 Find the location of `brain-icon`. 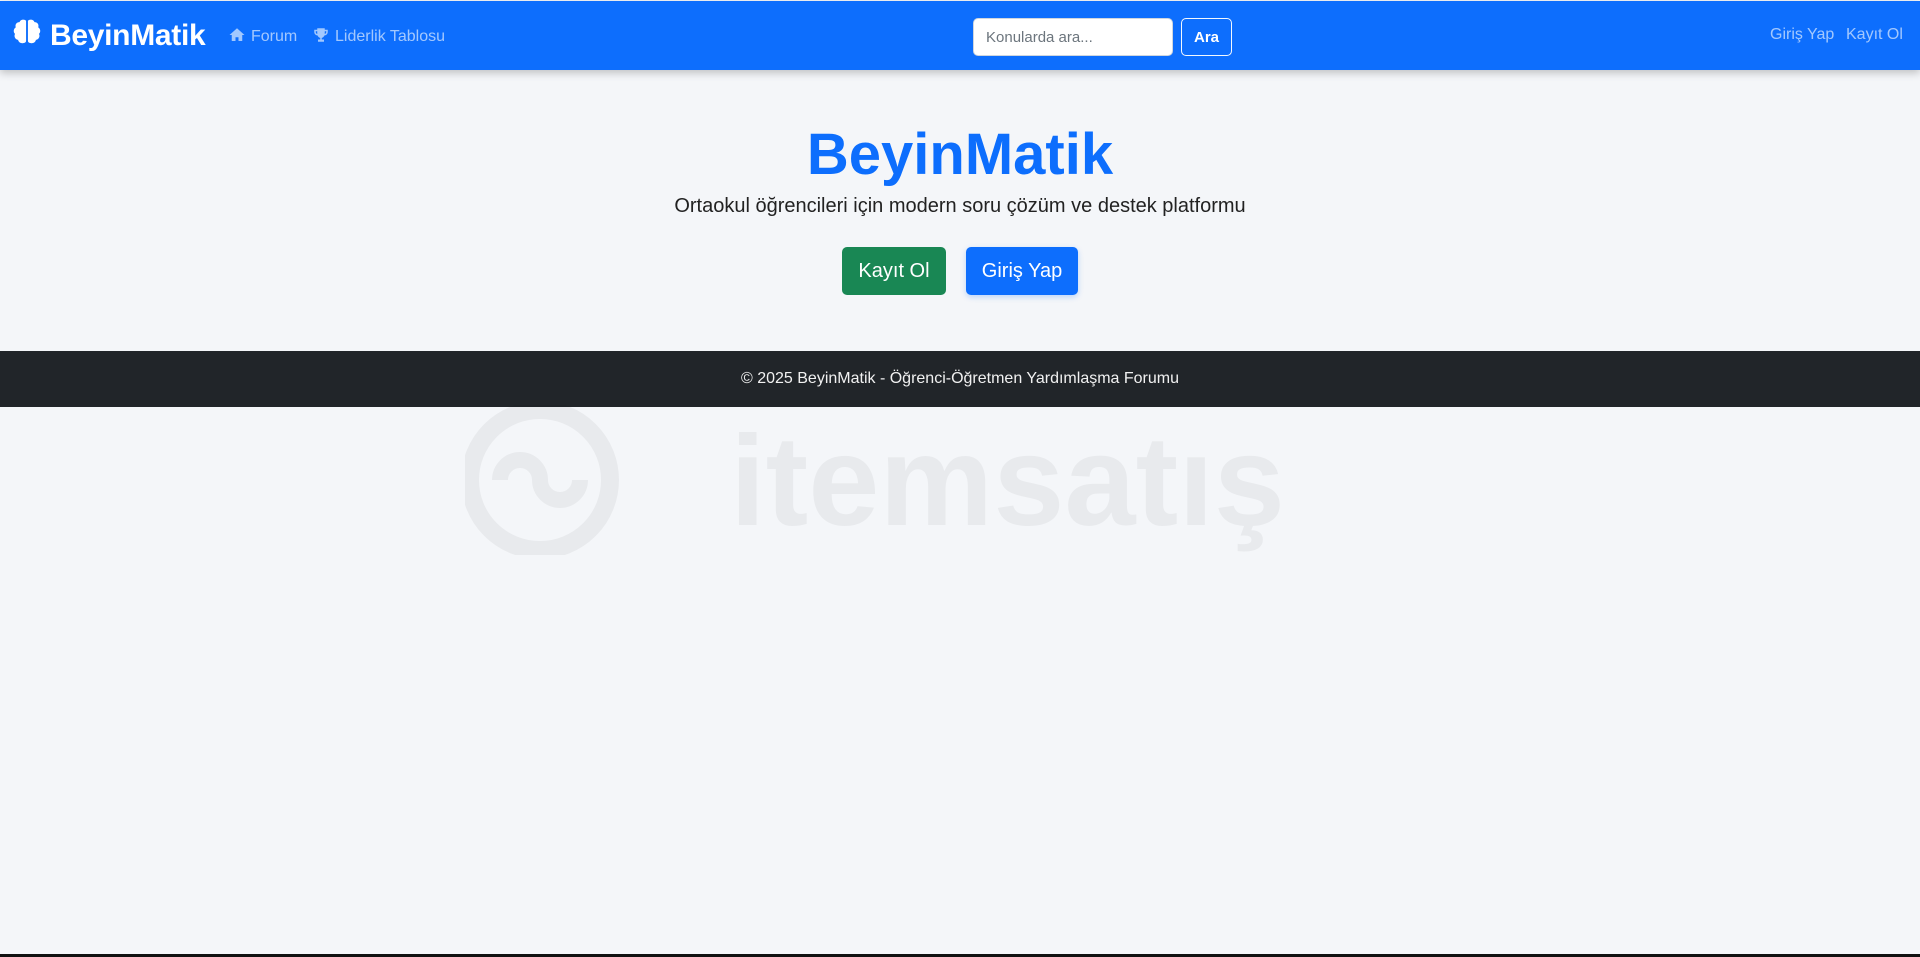

brain-icon is located at coordinates (27, 36).